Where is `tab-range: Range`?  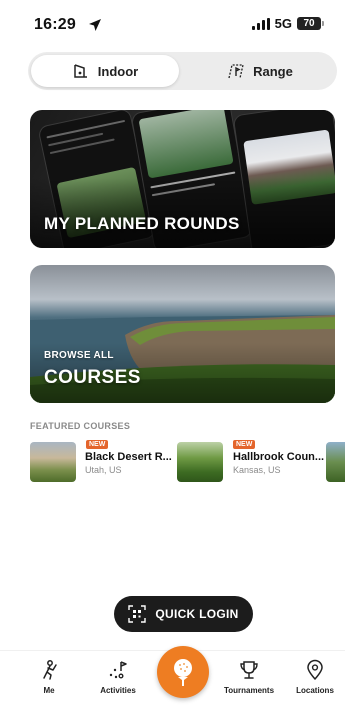 tab-range: Range is located at coordinates (260, 71).